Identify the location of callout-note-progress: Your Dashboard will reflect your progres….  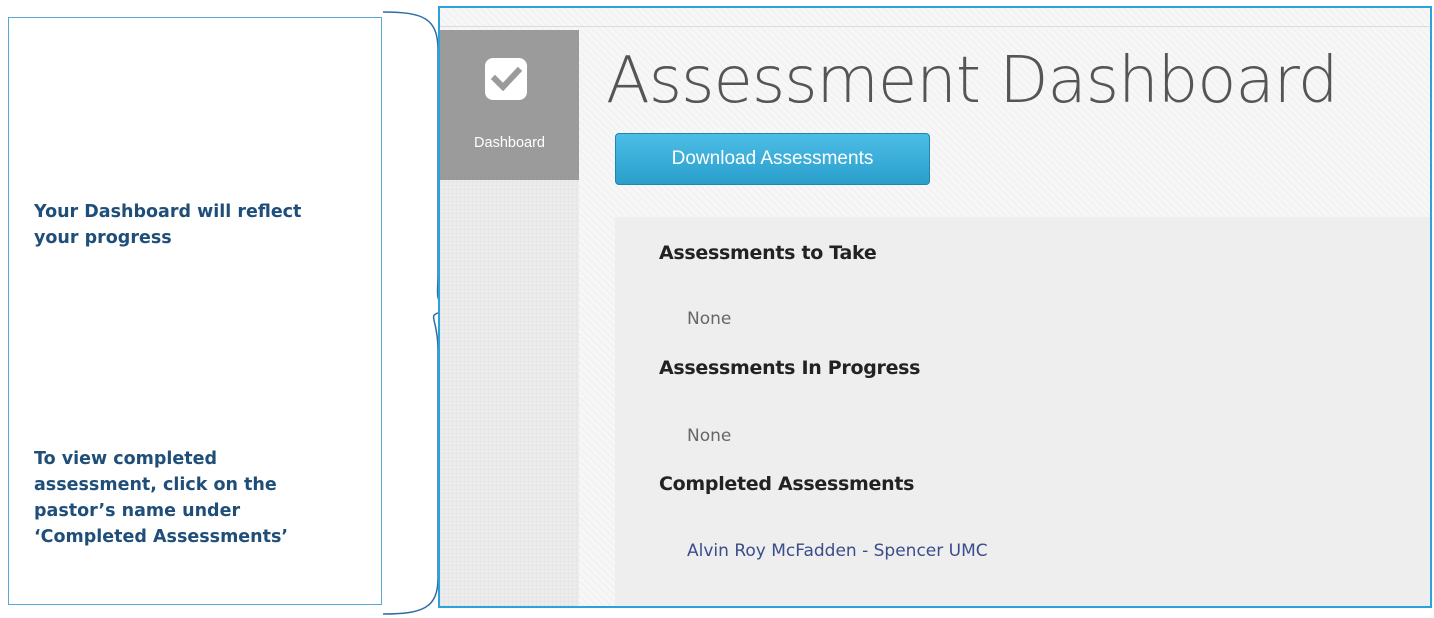
(168, 225).